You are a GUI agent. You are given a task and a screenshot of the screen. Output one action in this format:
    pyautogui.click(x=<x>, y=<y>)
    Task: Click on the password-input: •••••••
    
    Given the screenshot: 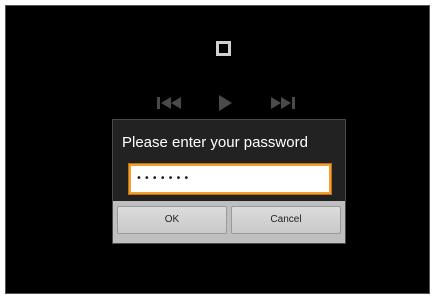 What is the action you would take?
    pyautogui.click(x=230, y=179)
    